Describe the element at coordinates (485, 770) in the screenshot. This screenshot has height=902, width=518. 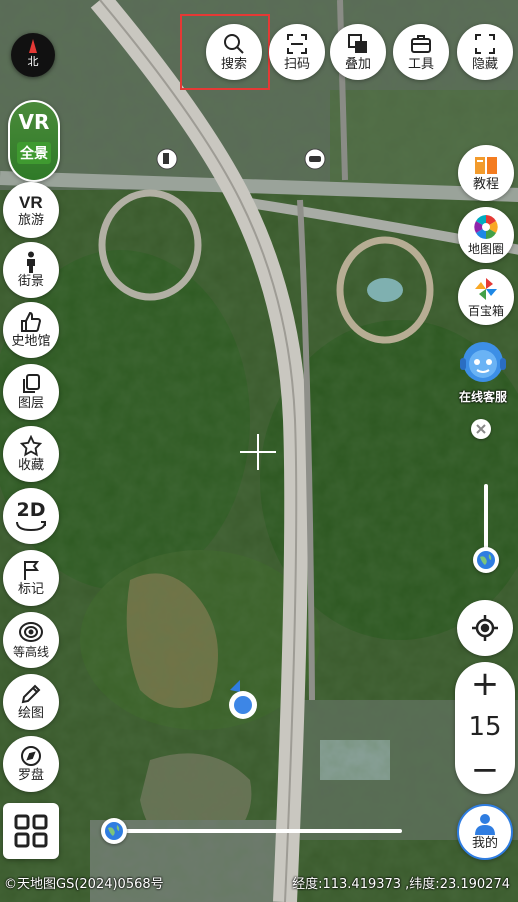
I see `zoom-out-button: −` at that location.